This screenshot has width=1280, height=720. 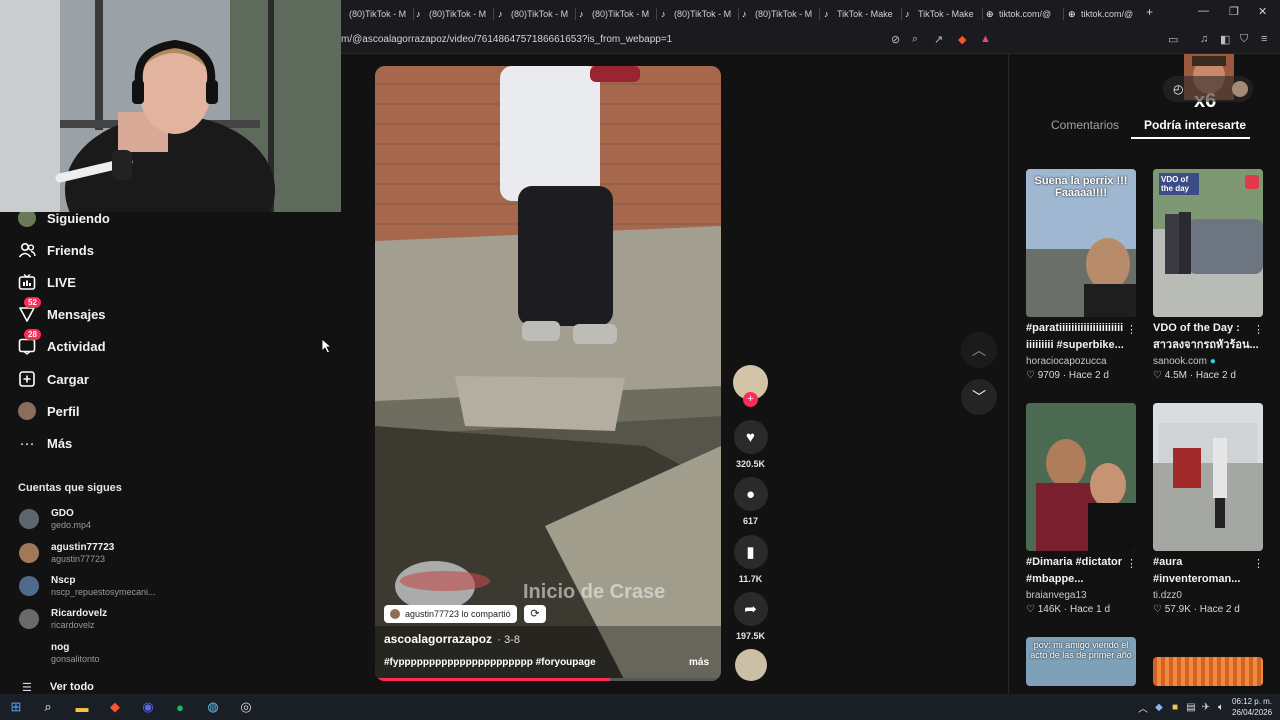 I want to click on sidebar-item-label: LIVE, so click(x=61, y=282).